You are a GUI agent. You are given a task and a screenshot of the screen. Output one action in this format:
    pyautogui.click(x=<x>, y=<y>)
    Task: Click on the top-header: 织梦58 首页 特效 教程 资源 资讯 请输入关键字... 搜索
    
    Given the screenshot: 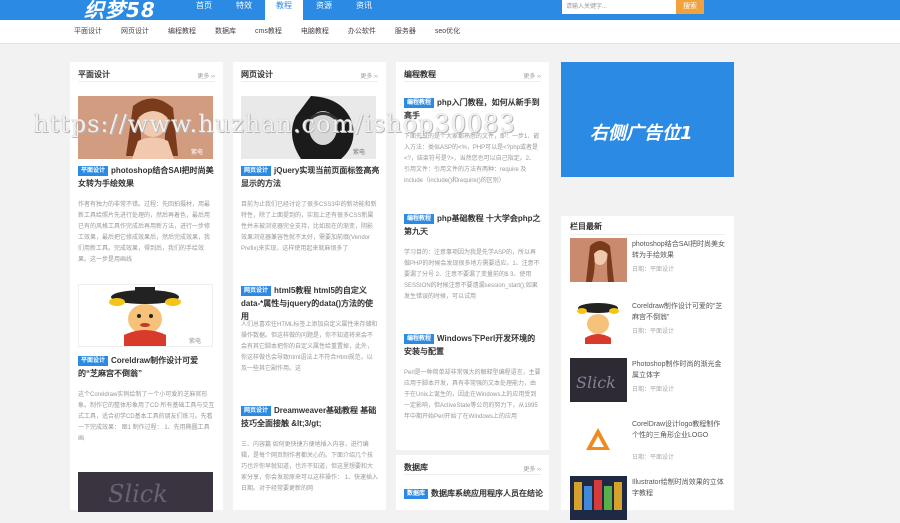 What is the action you would take?
    pyautogui.click(x=450, y=11)
    